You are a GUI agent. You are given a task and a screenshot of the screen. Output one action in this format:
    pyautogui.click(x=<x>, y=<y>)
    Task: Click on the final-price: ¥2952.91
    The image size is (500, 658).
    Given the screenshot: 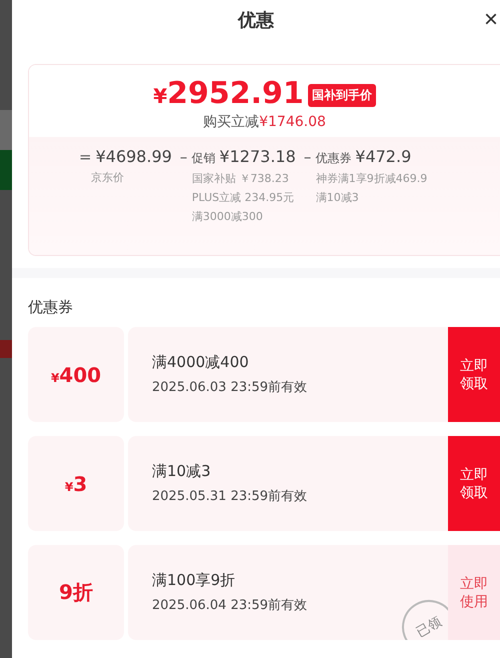 What is the action you would take?
    pyautogui.click(x=228, y=95)
    